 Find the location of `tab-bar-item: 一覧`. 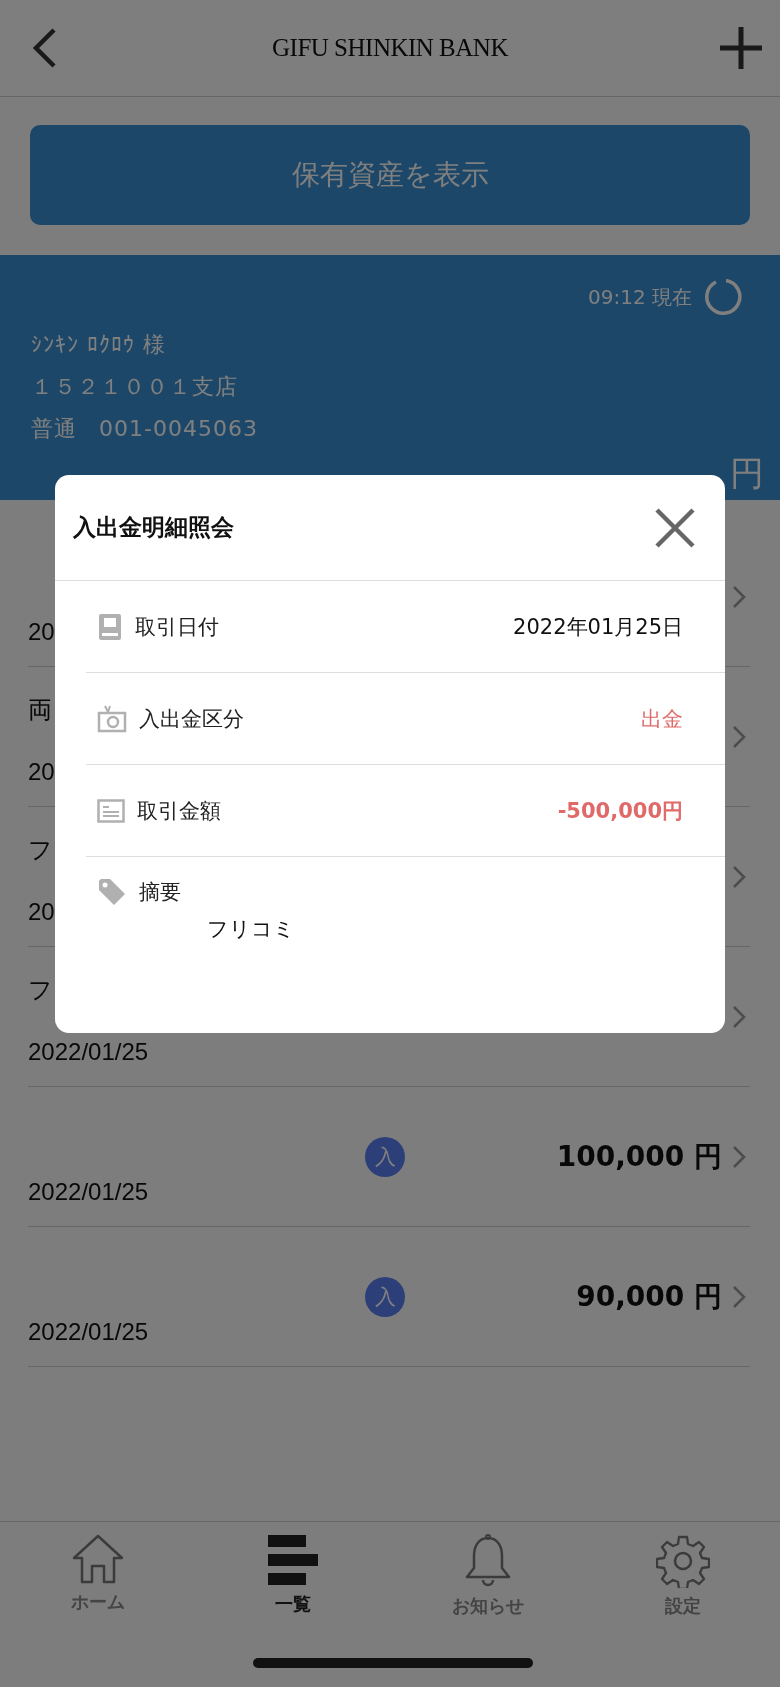

tab-bar-item: 一覧 is located at coordinates (292, 1572).